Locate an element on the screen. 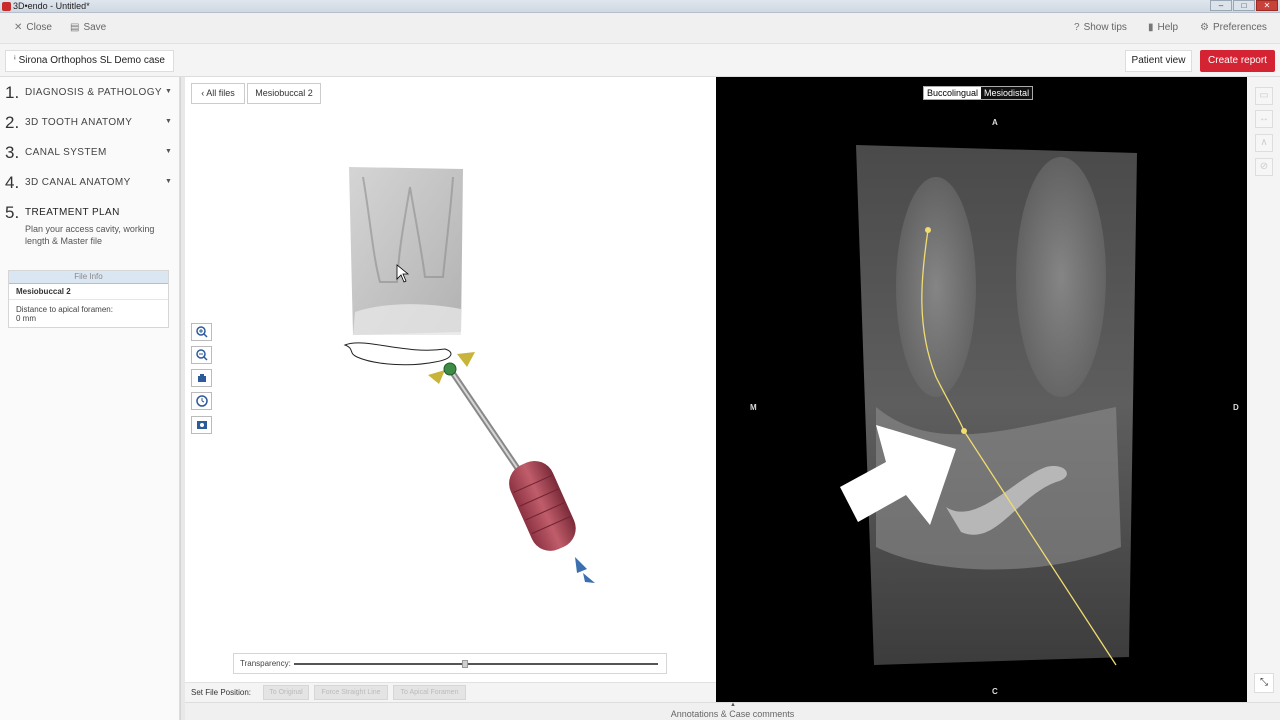  step-number: 5. is located at coordinates (12, 212).